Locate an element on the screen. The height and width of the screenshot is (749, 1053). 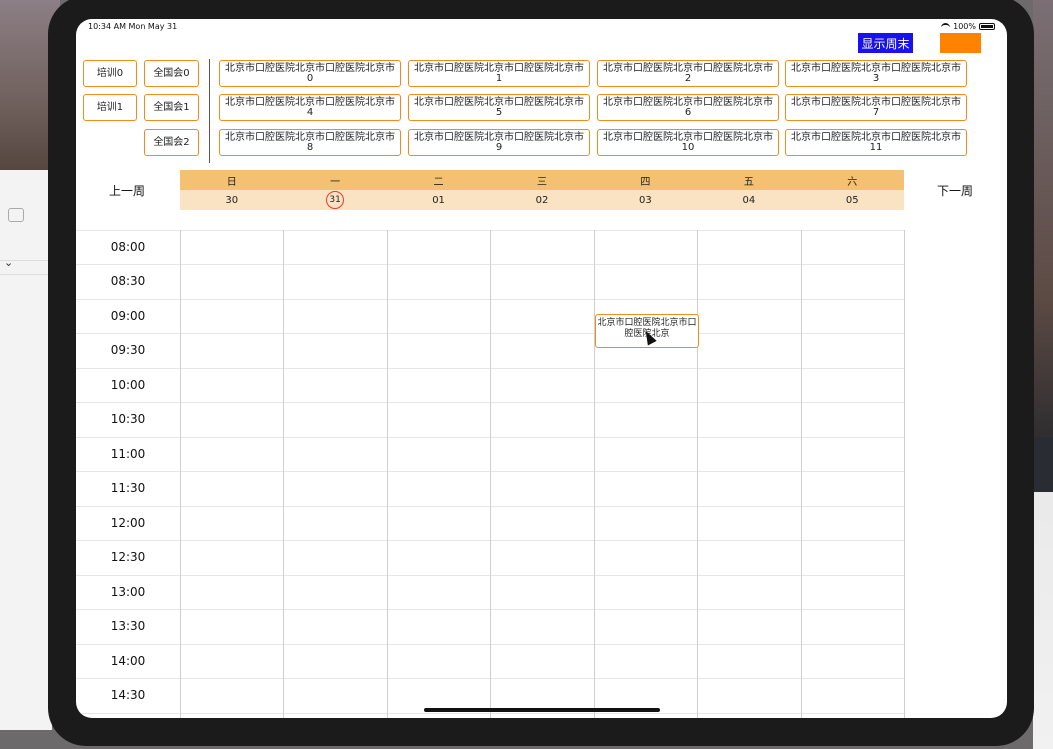
tag-hospital-8: 北京市口腔医院北京市口腔医院北京市8 is located at coordinates (310, 142).